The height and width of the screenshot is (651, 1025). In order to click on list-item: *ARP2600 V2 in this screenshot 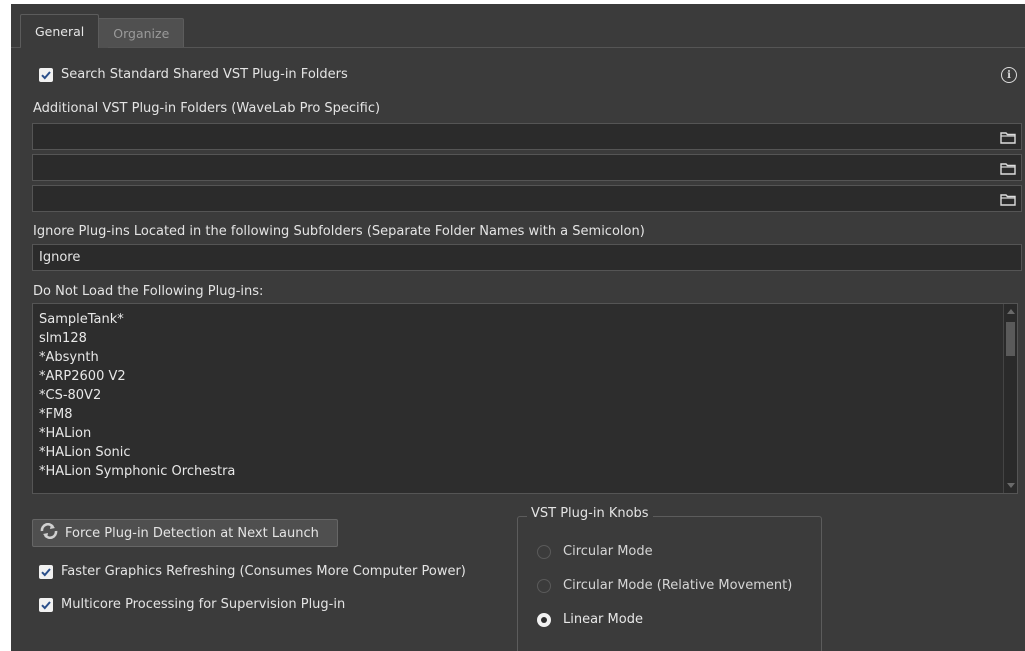, I will do `click(525, 376)`.